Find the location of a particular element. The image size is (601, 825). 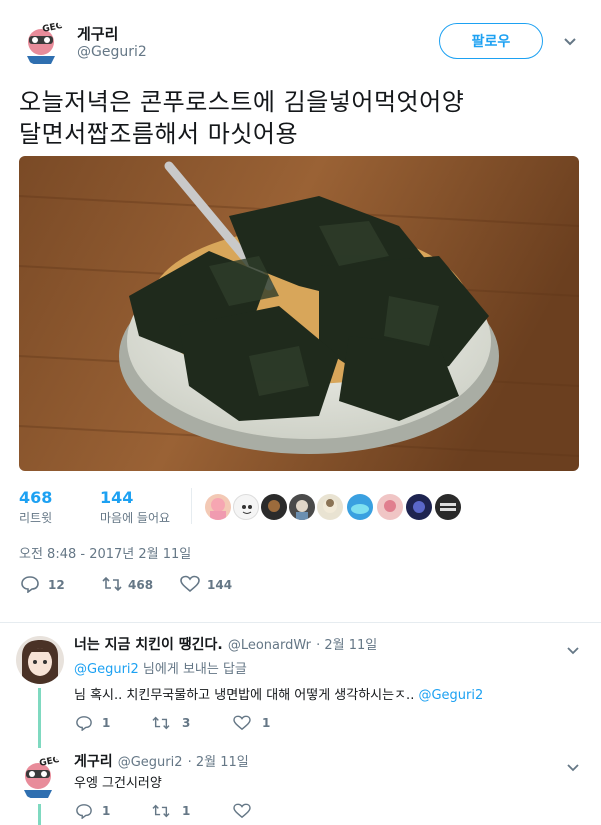

retweet-action-count: 468 is located at coordinates (141, 585).